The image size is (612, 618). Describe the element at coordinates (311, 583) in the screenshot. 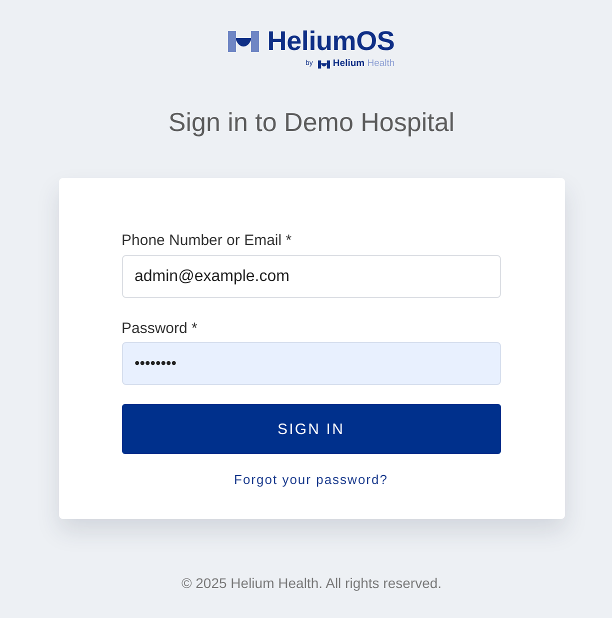

I see `copyright-text: © 2025 Helium Health. All rights reserved.` at that location.